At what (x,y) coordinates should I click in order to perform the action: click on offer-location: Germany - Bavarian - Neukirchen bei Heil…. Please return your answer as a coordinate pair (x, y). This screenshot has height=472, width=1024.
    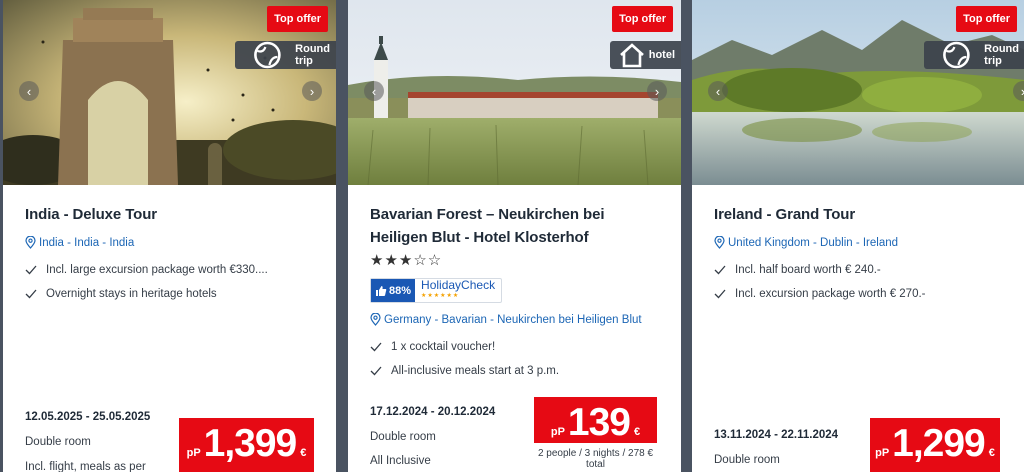
    Looking at the image, I should click on (514, 319).